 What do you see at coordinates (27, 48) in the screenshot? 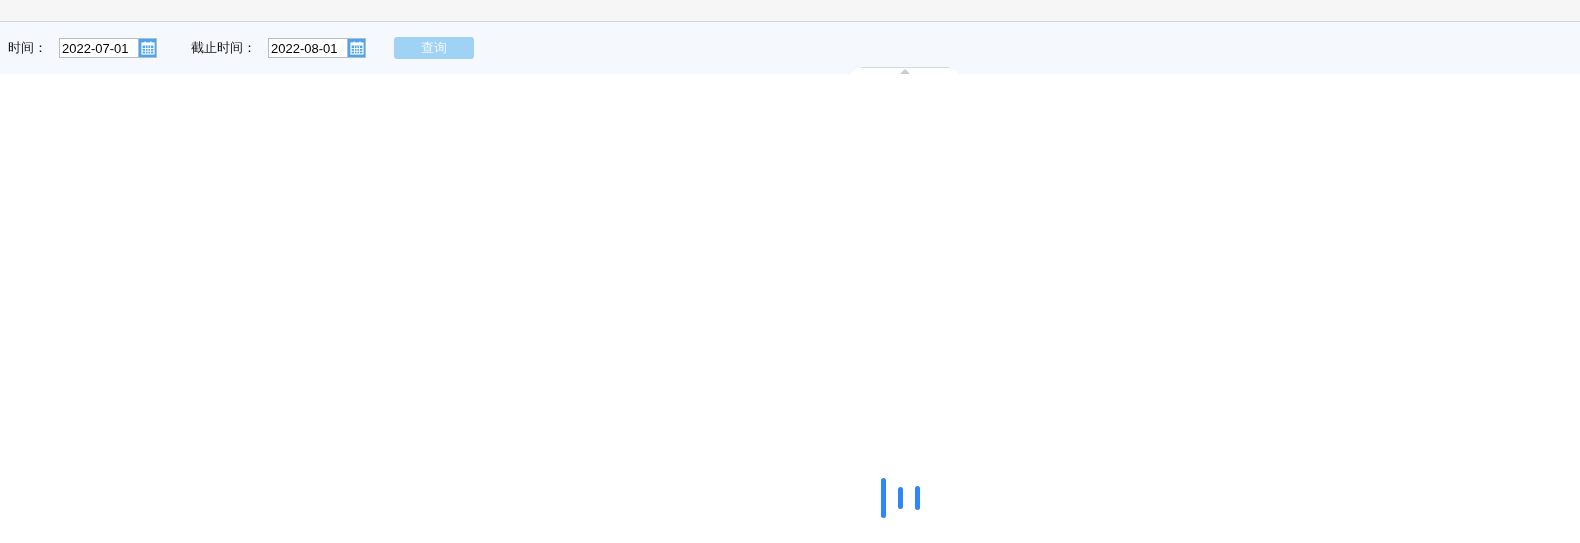
I see `field-label: 时间：` at bounding box center [27, 48].